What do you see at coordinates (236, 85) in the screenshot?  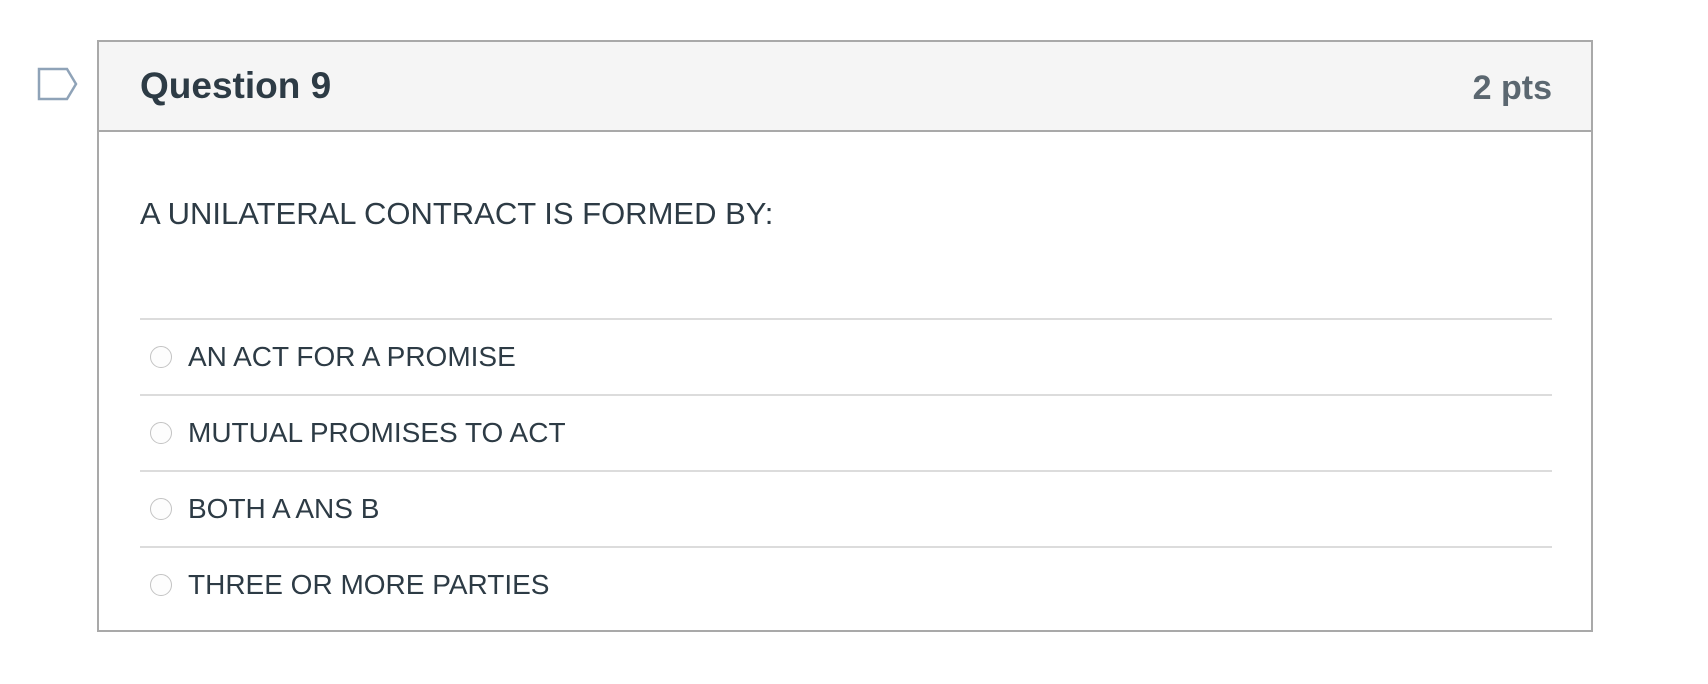 I see `question-title: Question 9` at bounding box center [236, 85].